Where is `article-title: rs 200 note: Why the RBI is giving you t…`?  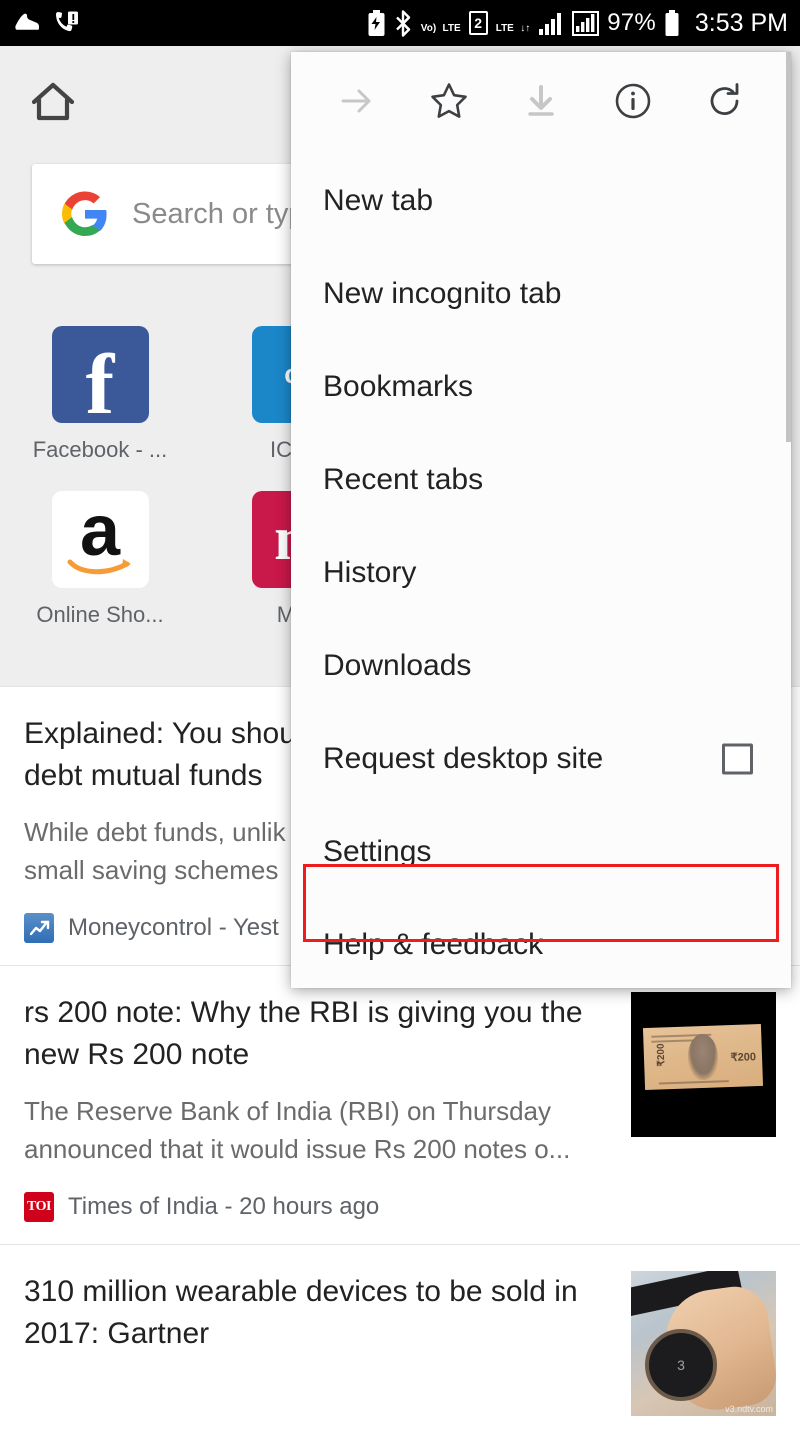 article-title: rs 200 note: Why the RBI is giving you t… is located at coordinates (317, 1034).